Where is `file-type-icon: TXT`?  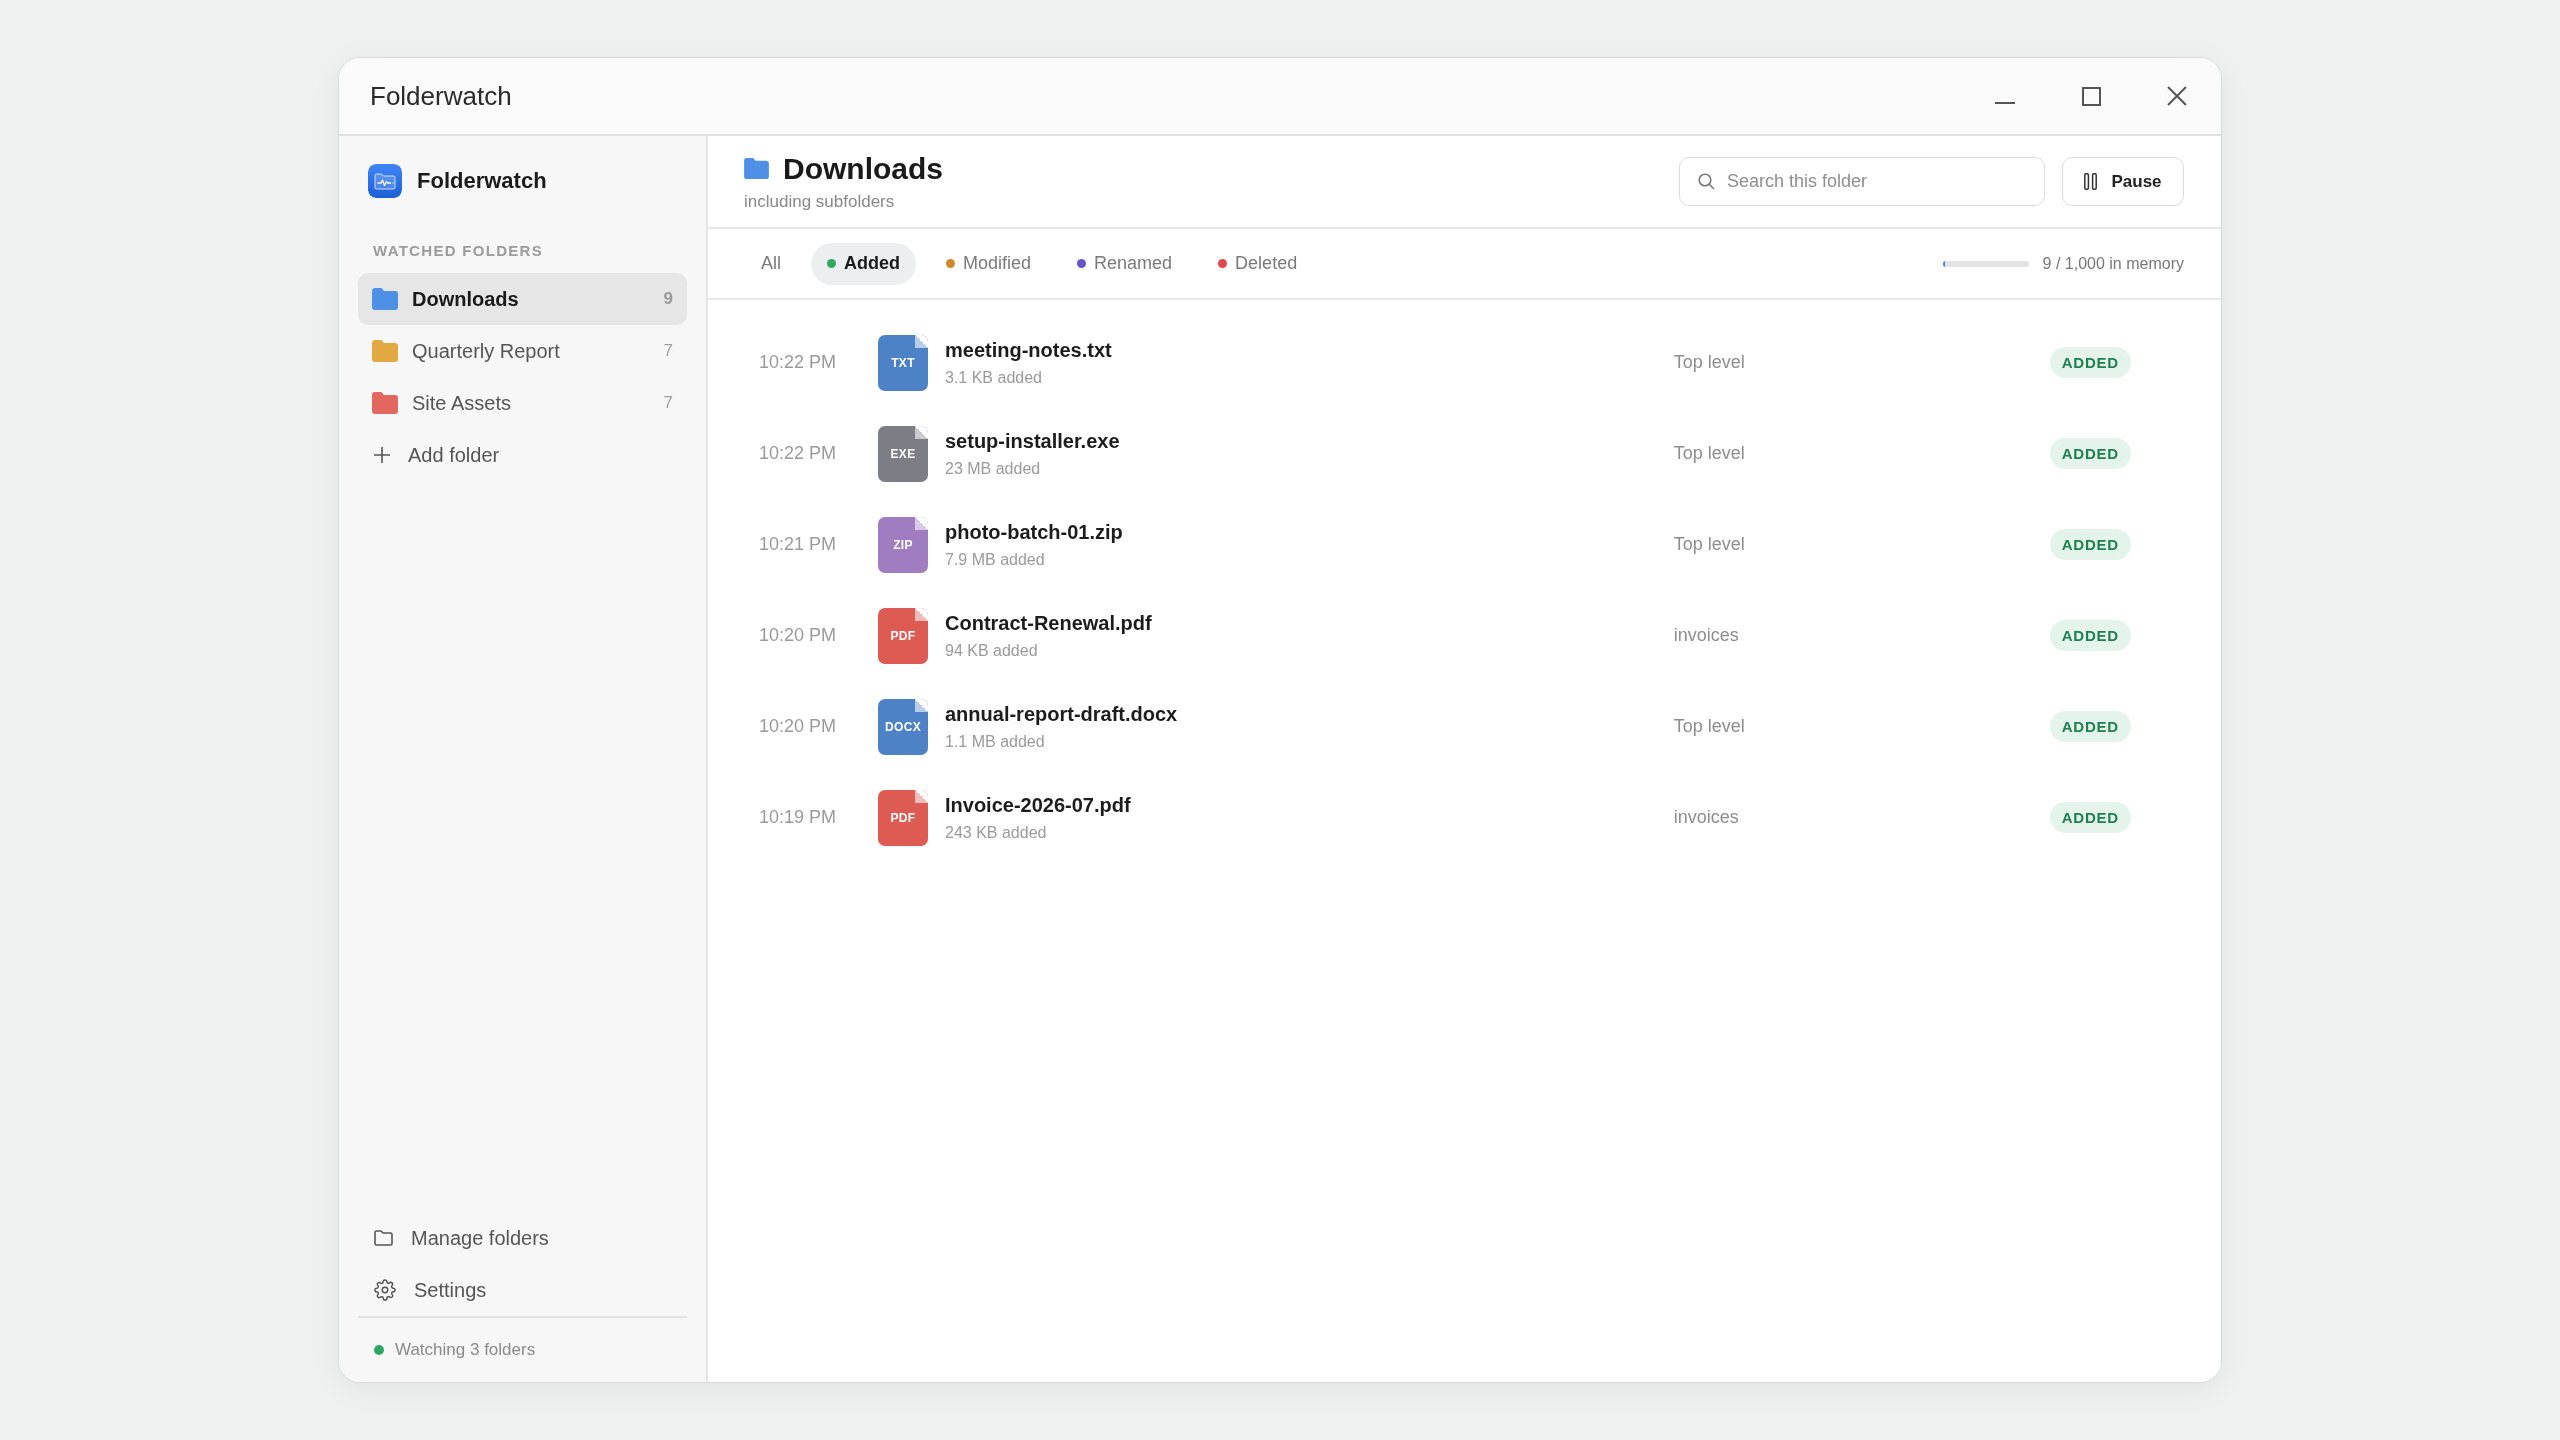 file-type-icon: TXT is located at coordinates (903, 362).